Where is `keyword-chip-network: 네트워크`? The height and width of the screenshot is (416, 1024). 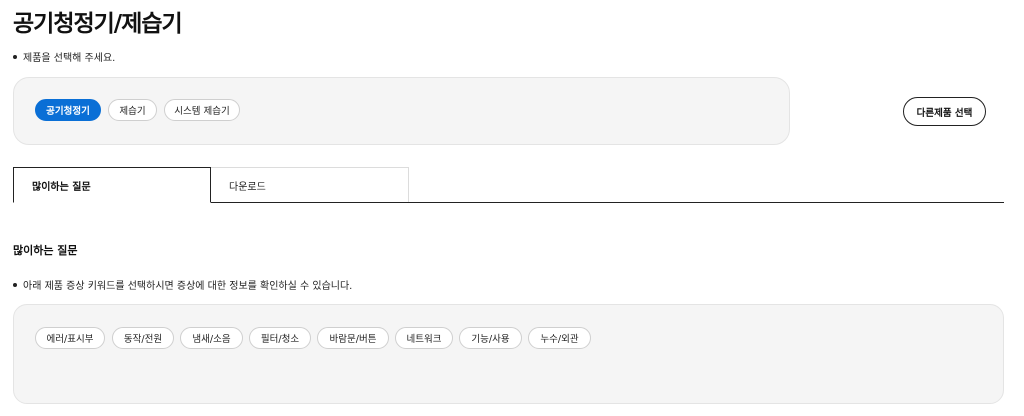
keyword-chip-network: 네트워크 is located at coordinates (424, 338).